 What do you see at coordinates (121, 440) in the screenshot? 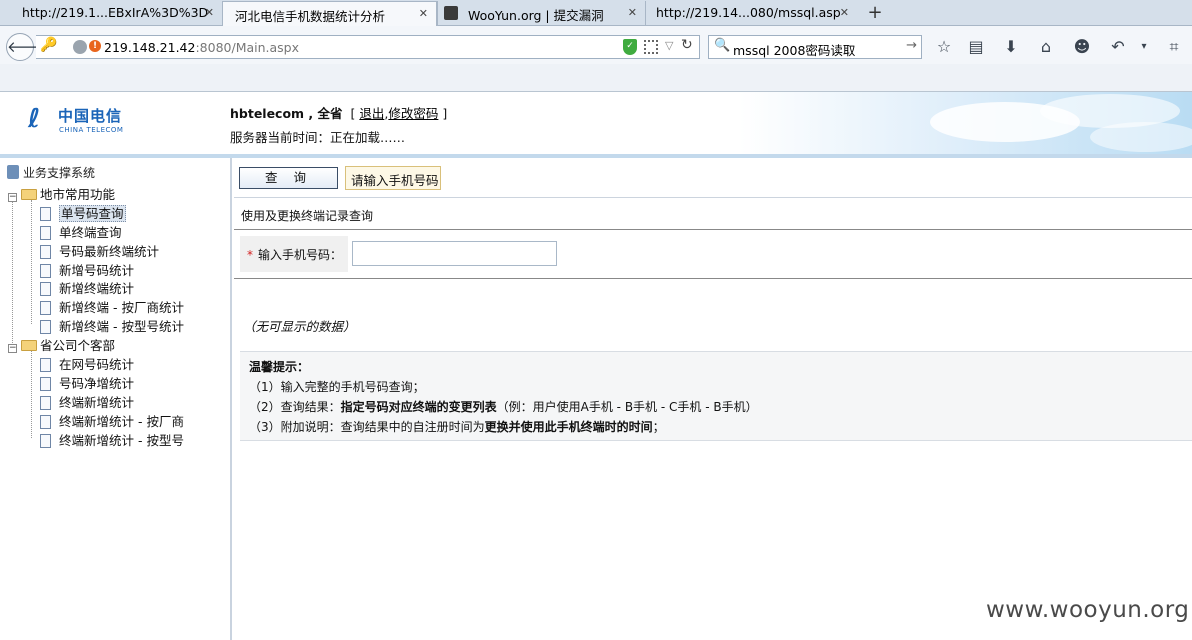
I see `tree-item-label: 终端新增统计 - 按型号` at bounding box center [121, 440].